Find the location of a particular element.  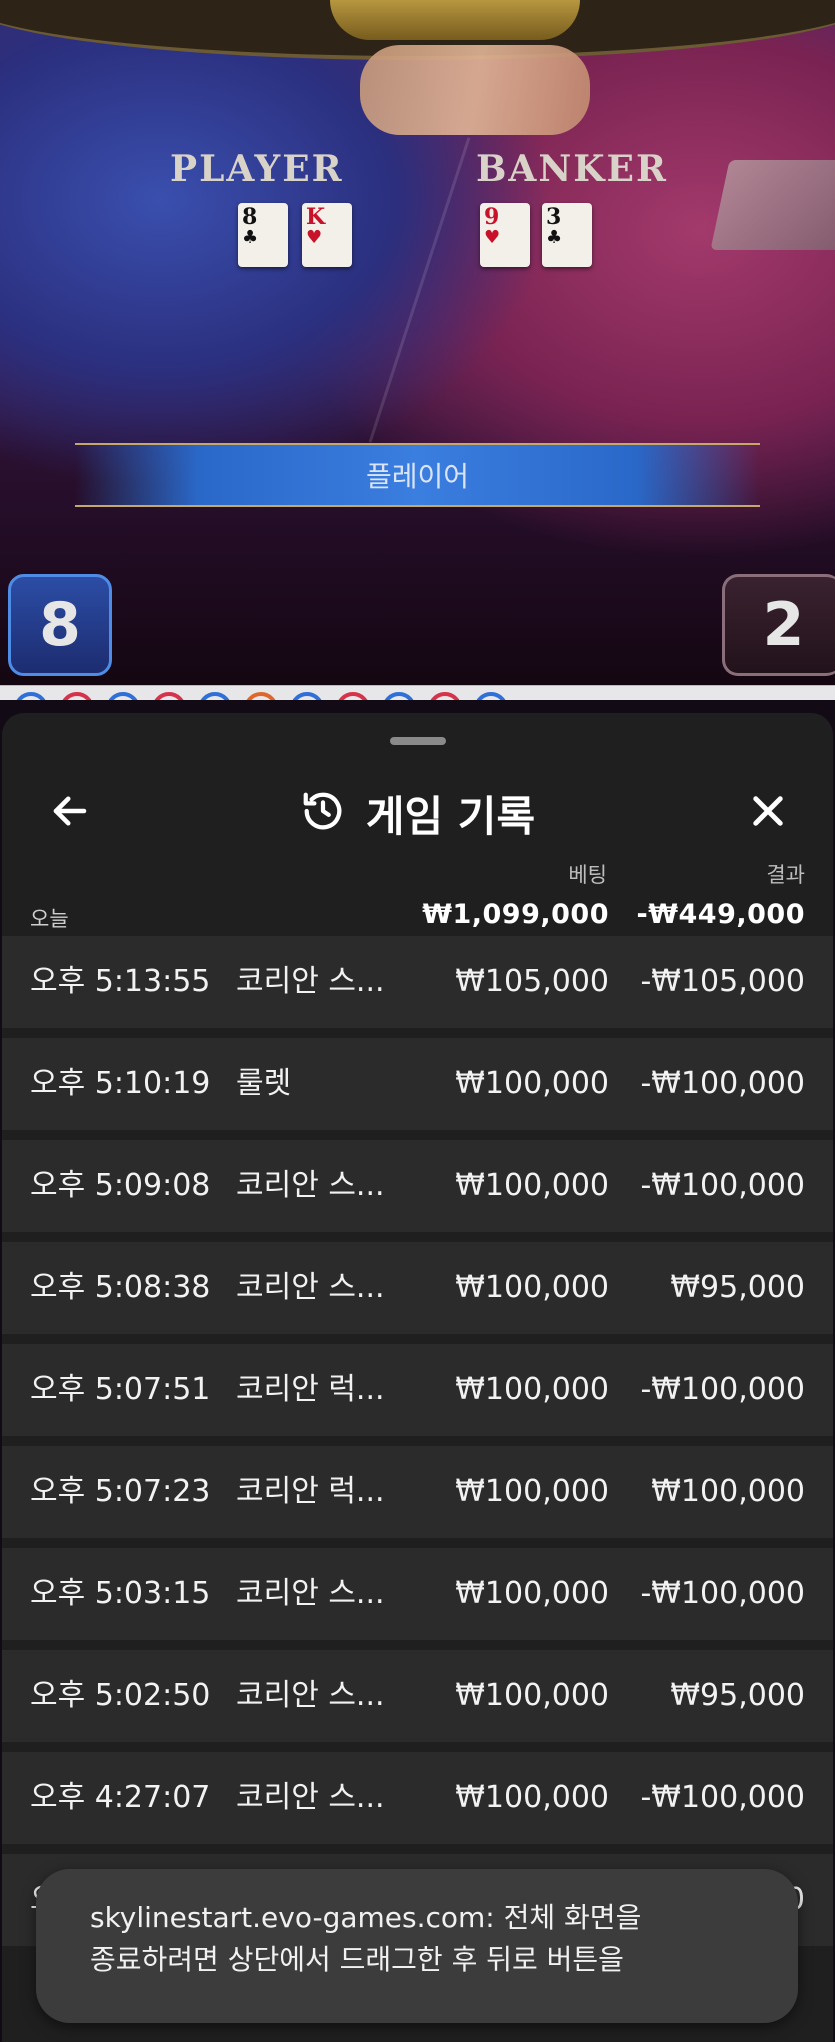

close-button is located at coordinates (768, 813).